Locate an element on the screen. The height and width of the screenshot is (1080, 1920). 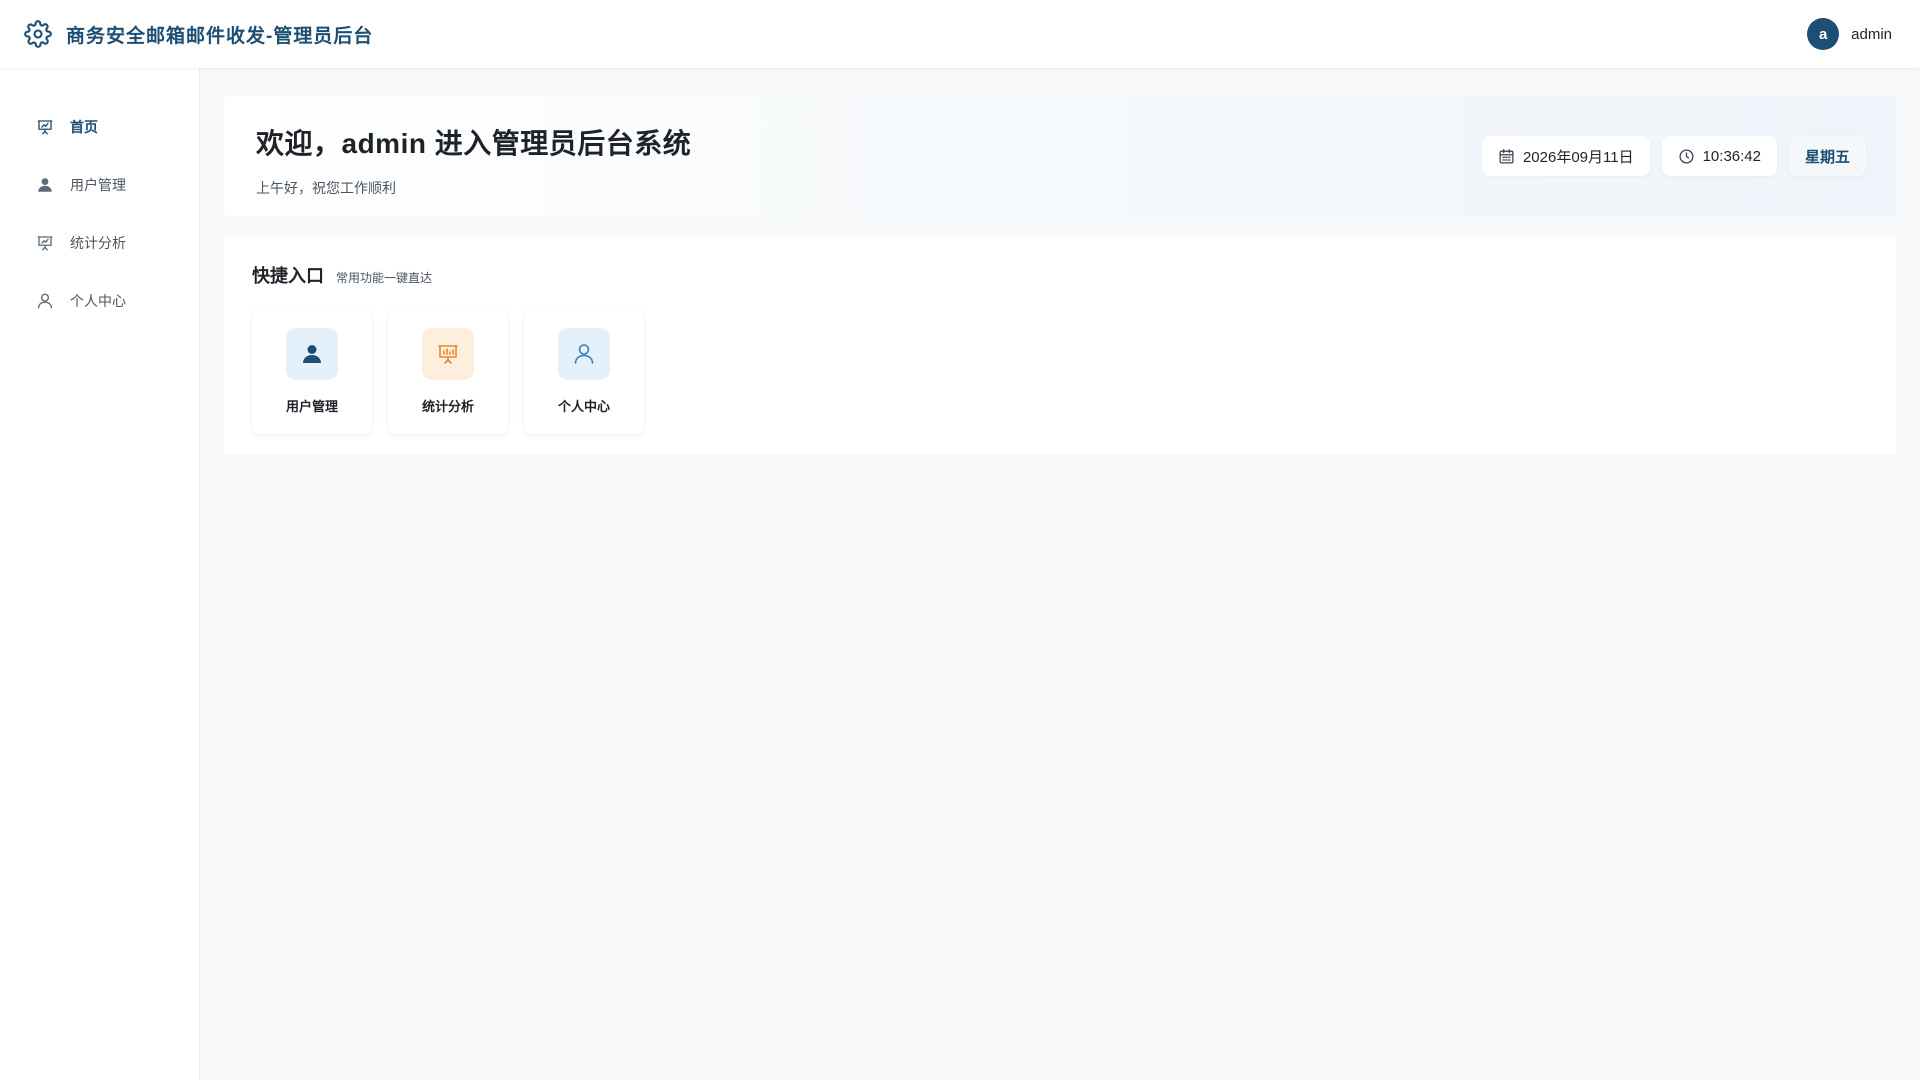
sidebar-item-label: 统计分析 is located at coordinates (98, 243).